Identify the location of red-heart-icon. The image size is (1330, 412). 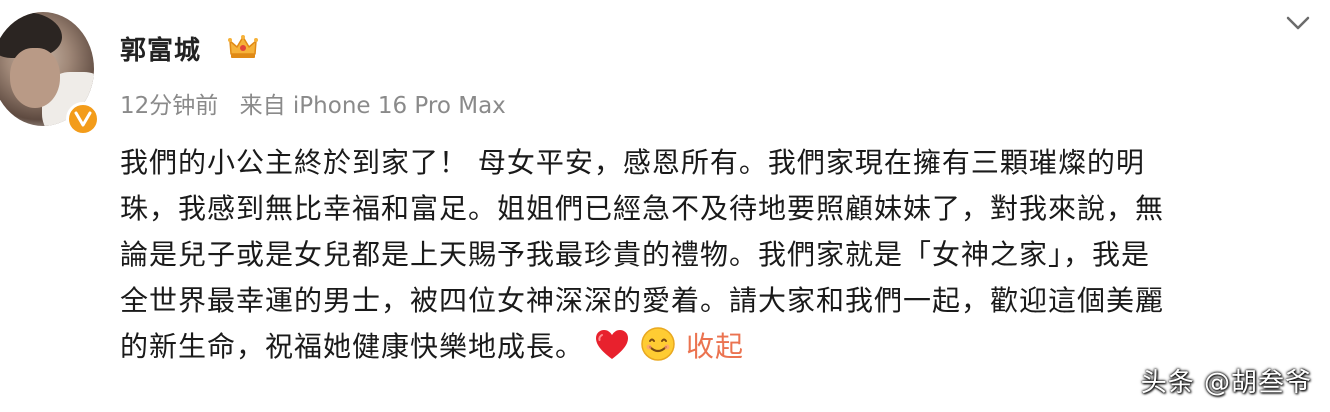
(612, 352).